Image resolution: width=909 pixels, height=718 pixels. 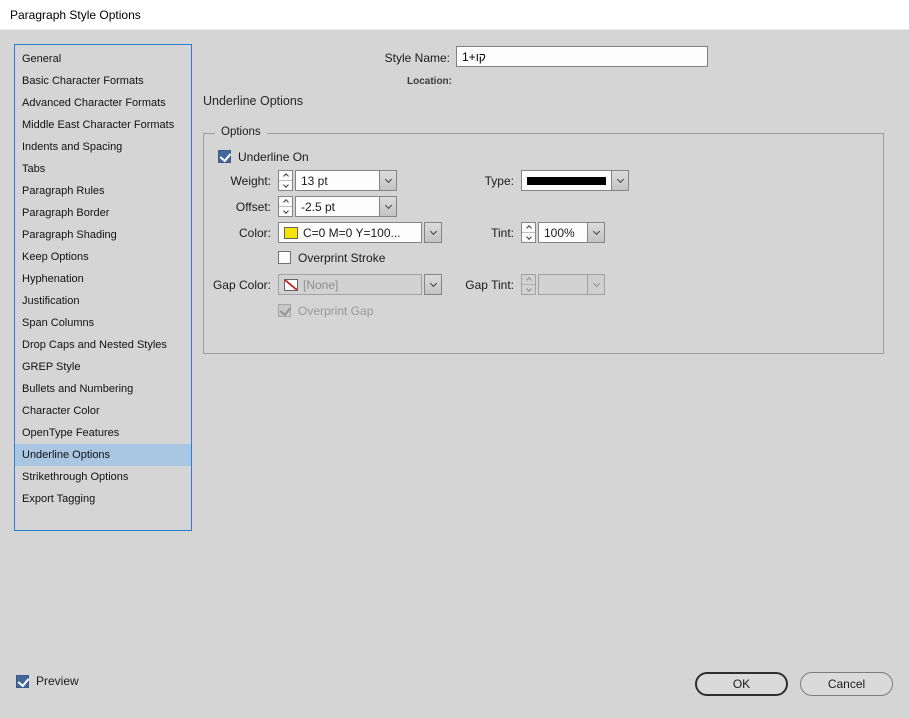 What do you see at coordinates (284, 310) in the screenshot?
I see `overprint-gap-checkbox` at bounding box center [284, 310].